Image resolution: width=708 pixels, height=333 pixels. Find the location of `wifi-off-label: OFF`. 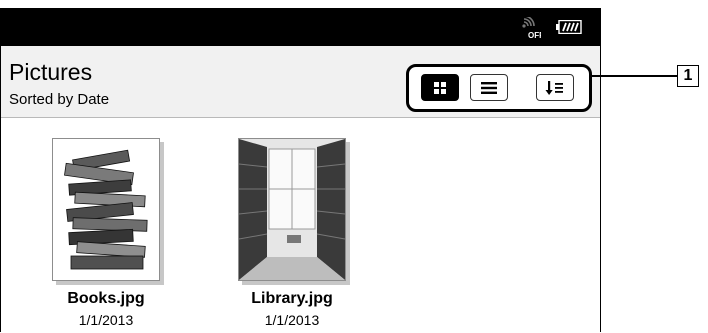

wifi-off-label: OFF is located at coordinates (534, 35).